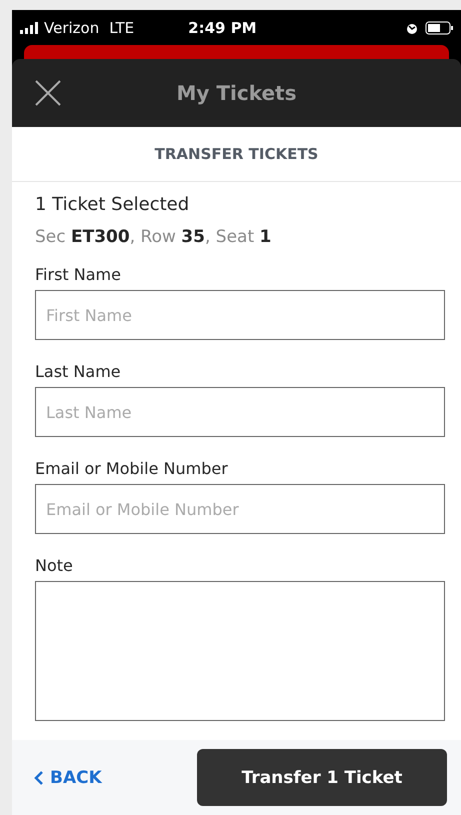  What do you see at coordinates (439, 27) in the screenshot?
I see `battery-icon` at bounding box center [439, 27].